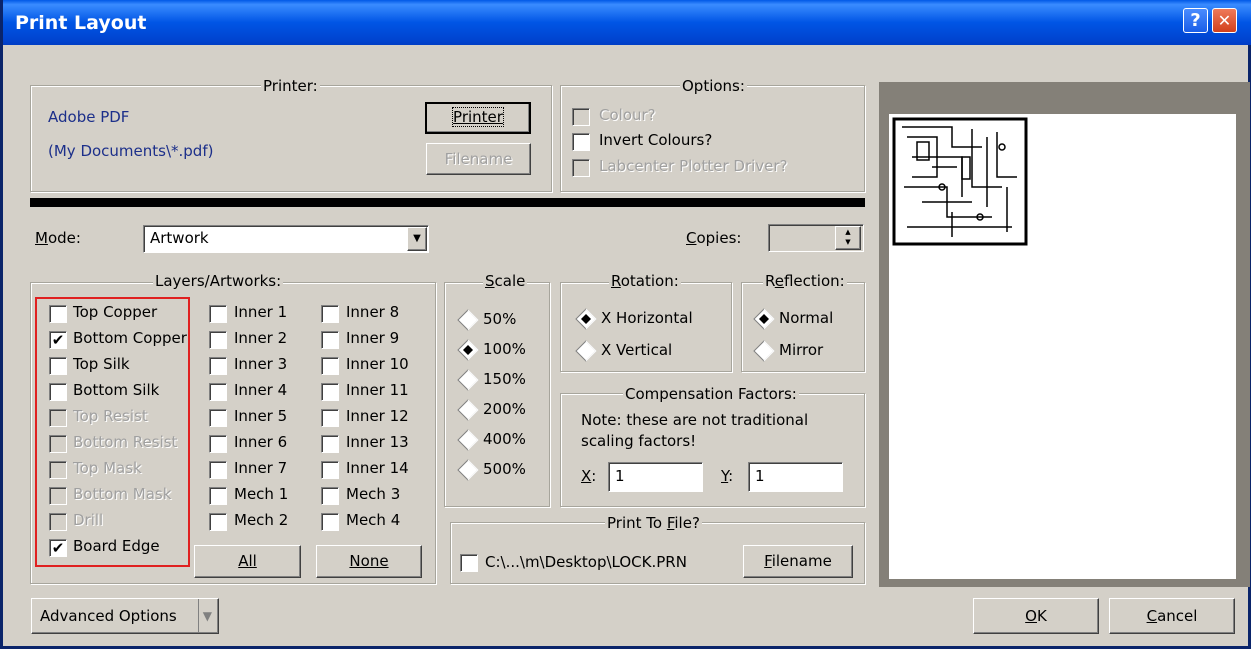 The height and width of the screenshot is (649, 1251). What do you see at coordinates (848, 238) in the screenshot?
I see `copies-spin-button: ▲ ▼` at bounding box center [848, 238].